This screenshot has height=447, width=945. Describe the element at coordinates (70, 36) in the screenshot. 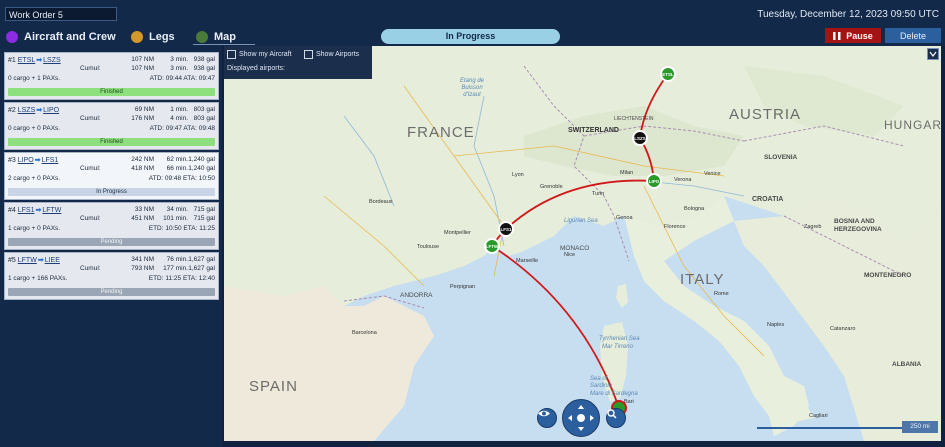

I see `tab-label: Aircraft and Crew` at that location.